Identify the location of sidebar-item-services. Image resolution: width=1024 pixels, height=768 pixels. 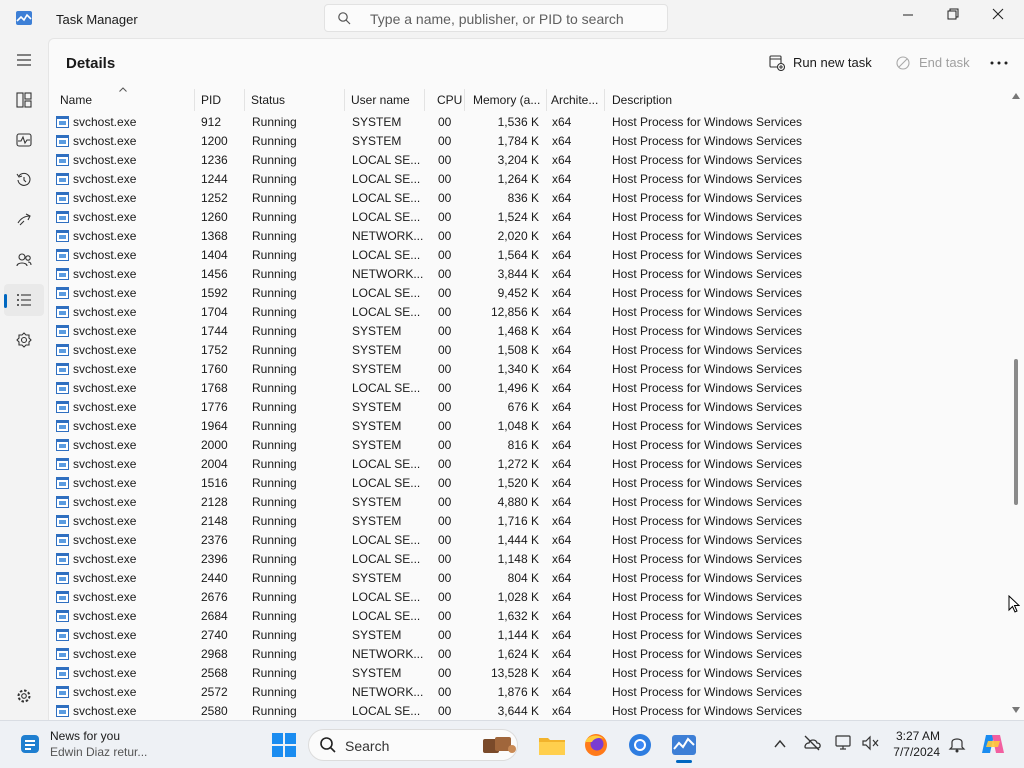
(24, 340).